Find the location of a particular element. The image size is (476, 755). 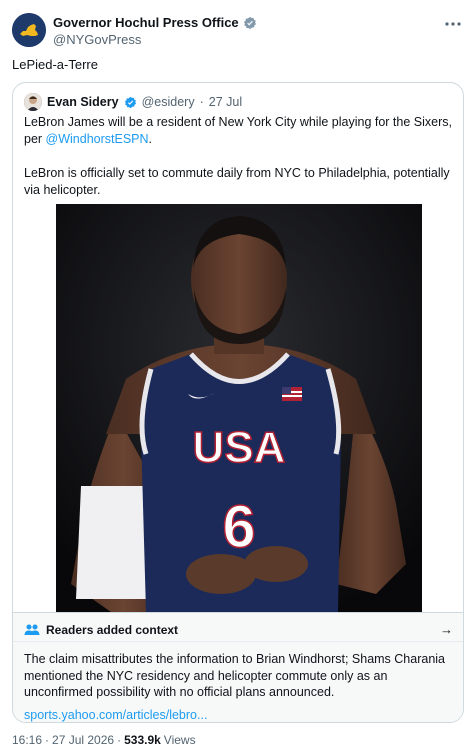

author-name: Governor Hochul Press Office is located at coordinates (146, 22).